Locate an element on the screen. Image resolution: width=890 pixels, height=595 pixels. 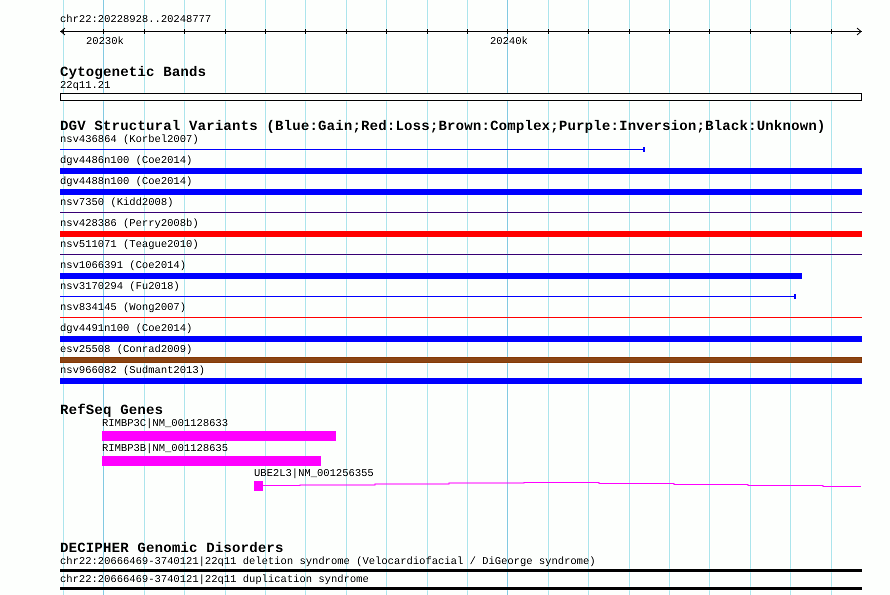
feature-label: chr22:20666469-3740121|22q11 duplication syndrome is located at coordinates (214, 580).